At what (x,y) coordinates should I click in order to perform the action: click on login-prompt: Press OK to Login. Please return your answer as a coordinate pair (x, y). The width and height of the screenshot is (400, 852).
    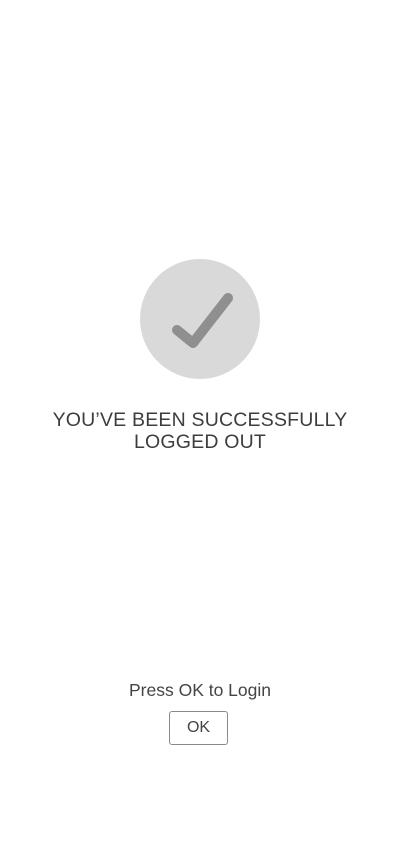
    Looking at the image, I should click on (200, 690).